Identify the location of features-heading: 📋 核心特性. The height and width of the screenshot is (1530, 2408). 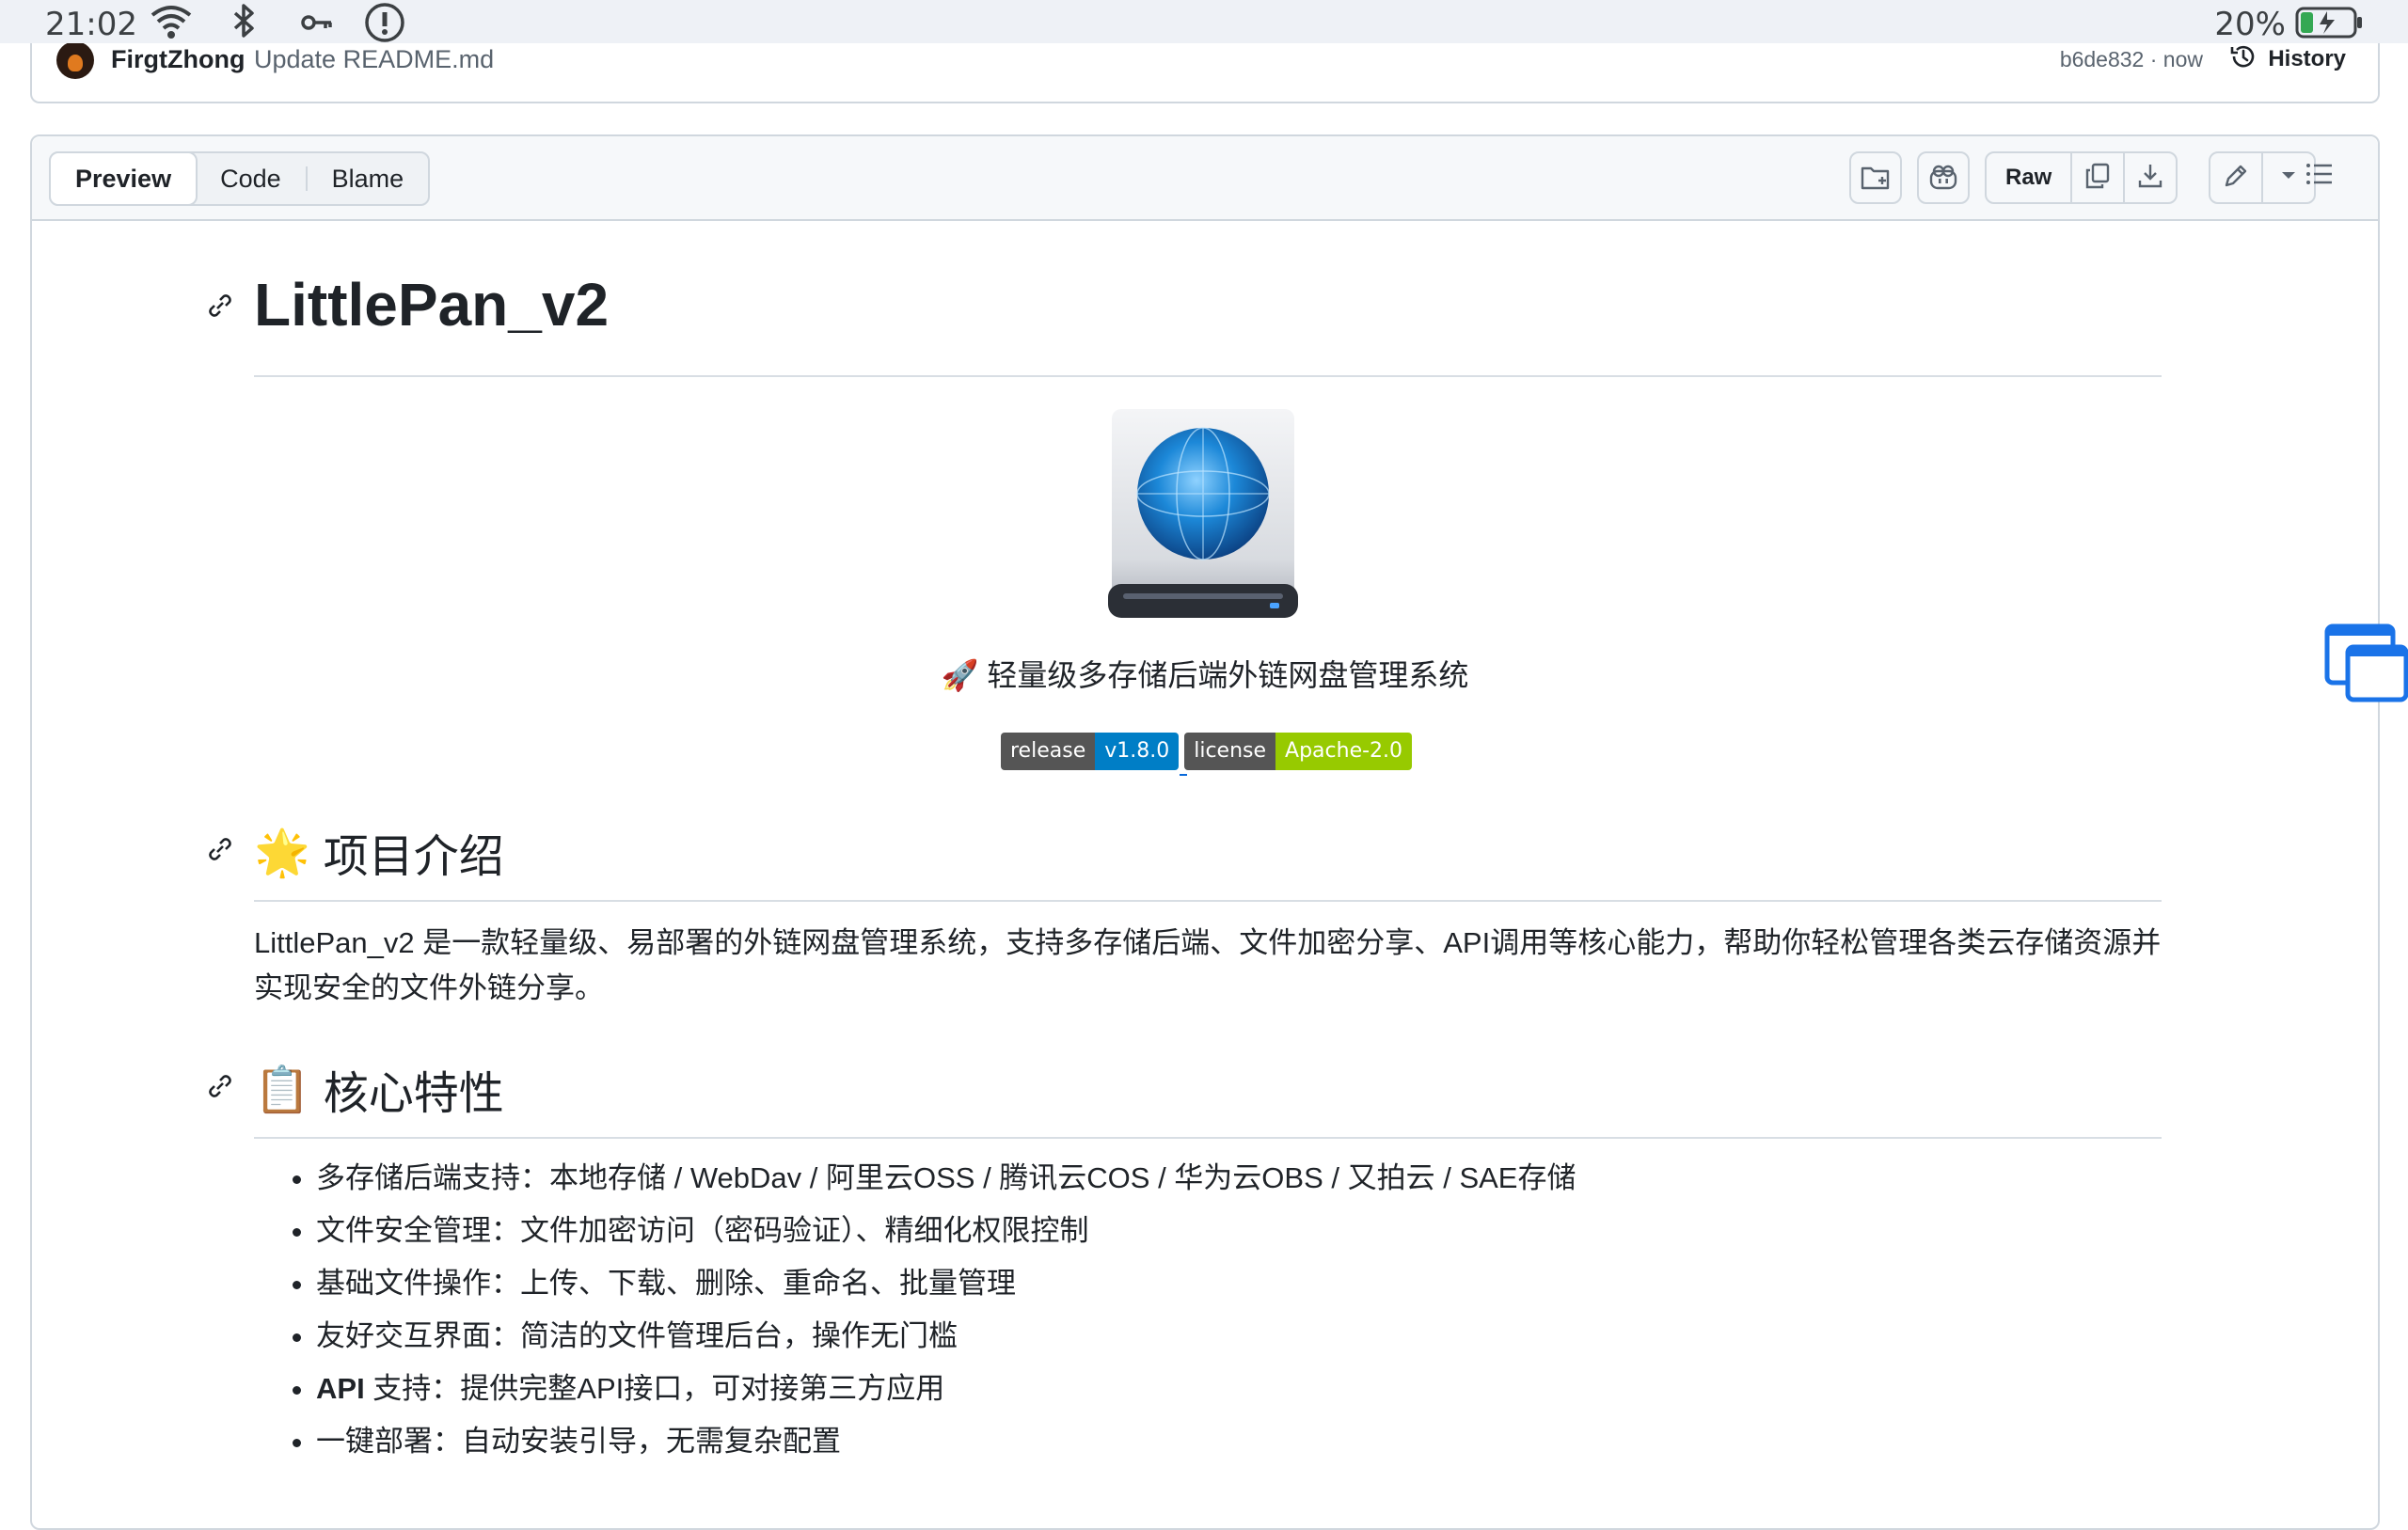
(379, 1089).